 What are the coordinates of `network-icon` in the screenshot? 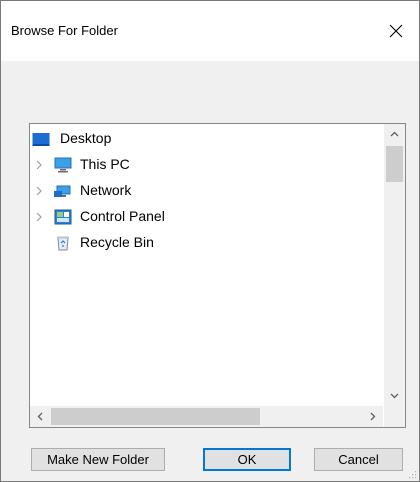 It's located at (63, 191).